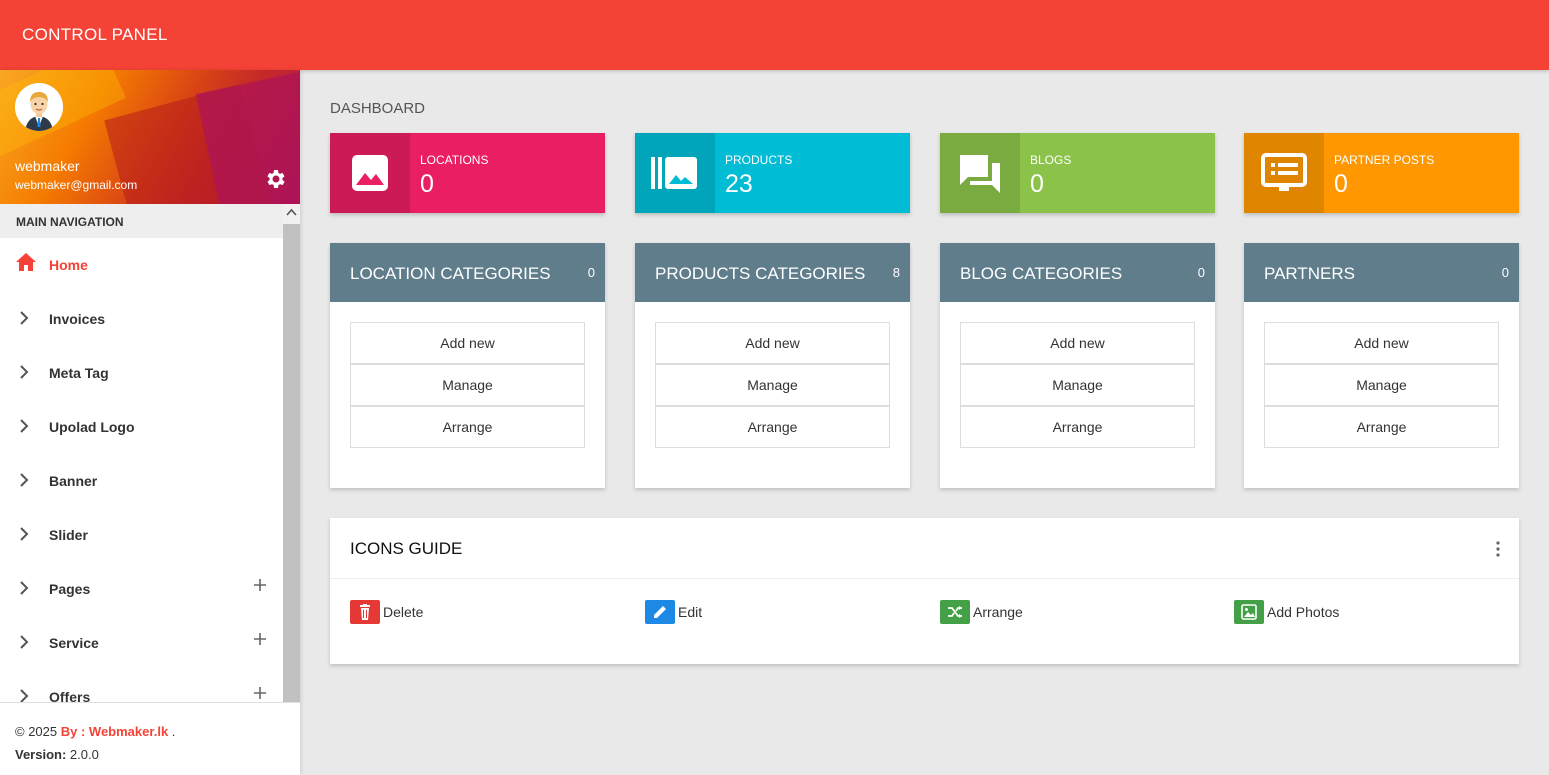 This screenshot has height=775, width=1549. What do you see at coordinates (772, 173) in the screenshot?
I see `info-box-products: PRODUCTS 23` at bounding box center [772, 173].